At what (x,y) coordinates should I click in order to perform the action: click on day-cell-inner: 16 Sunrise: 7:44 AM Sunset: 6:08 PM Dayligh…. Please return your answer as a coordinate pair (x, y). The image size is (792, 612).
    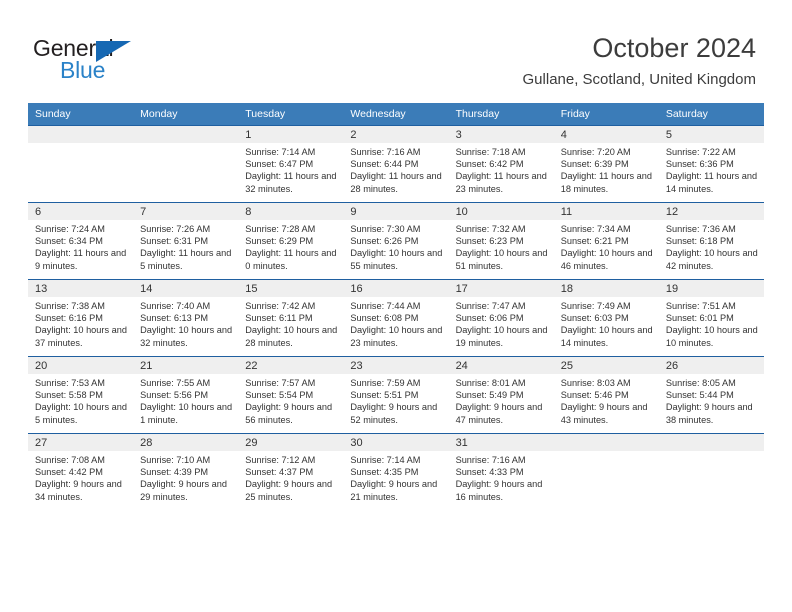
    Looking at the image, I should click on (396, 318).